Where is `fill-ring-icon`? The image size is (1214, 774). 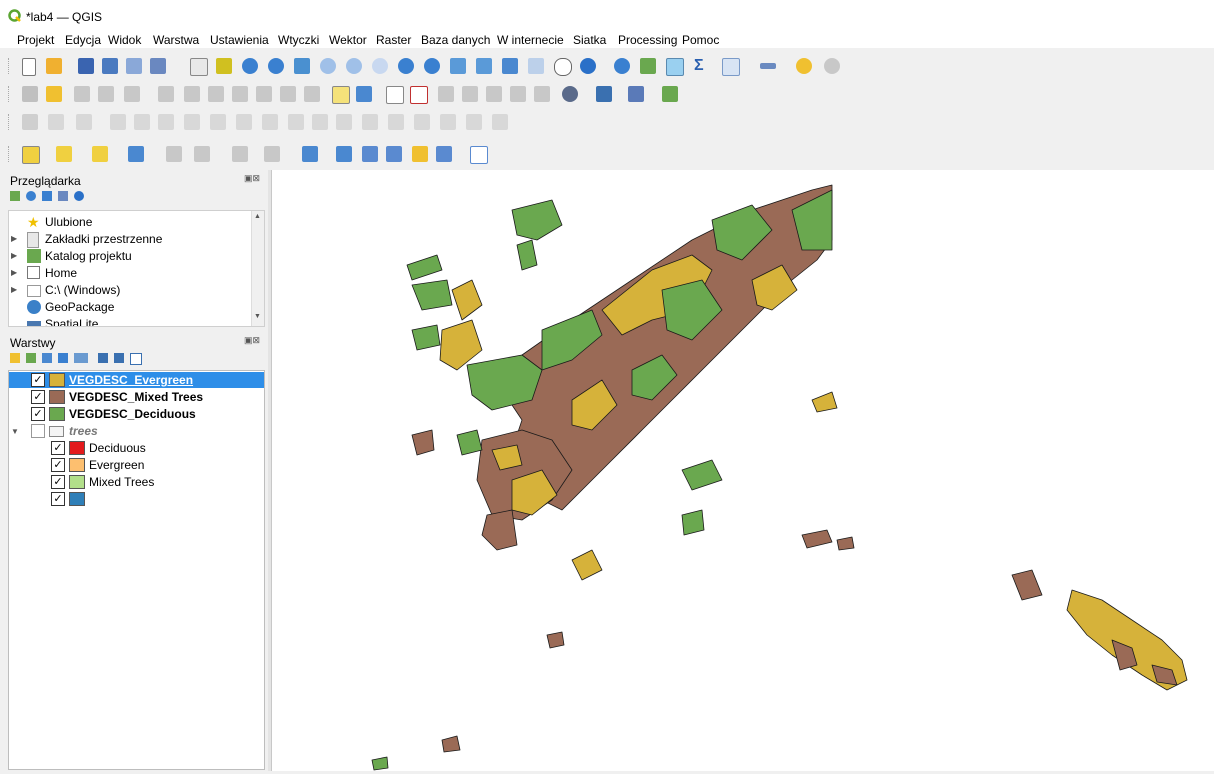
fill-ring-icon is located at coordinates (192, 122).